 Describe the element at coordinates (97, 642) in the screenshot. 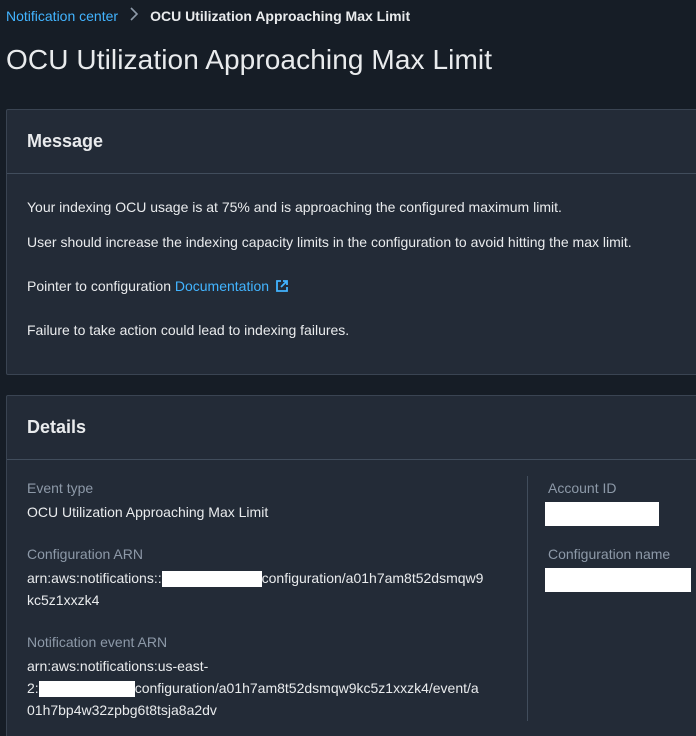

I see `notification-event-arn-label: Notification event ARN` at that location.